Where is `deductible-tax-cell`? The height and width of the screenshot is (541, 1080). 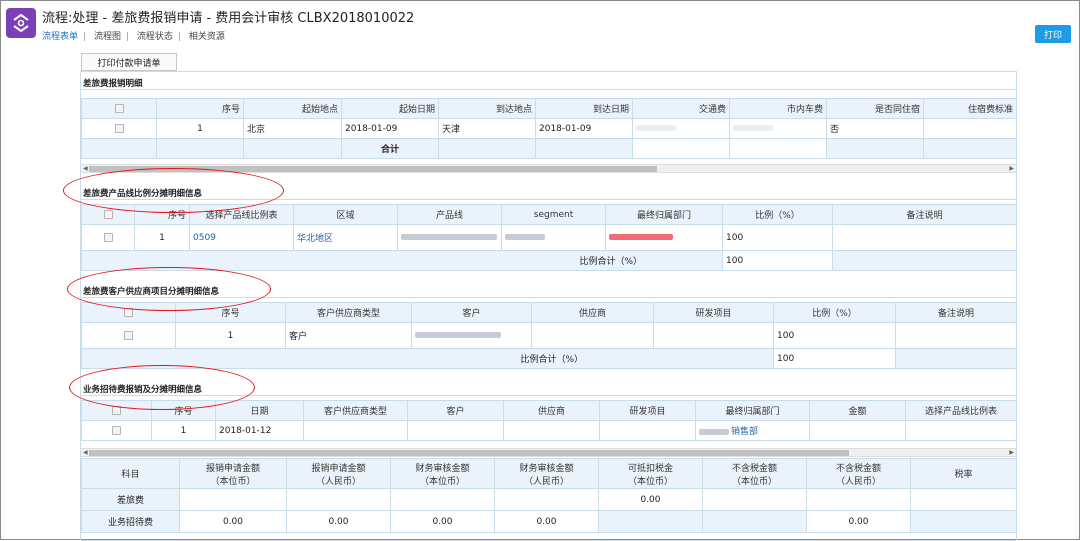
deductible-tax-cell is located at coordinates (650, 521).